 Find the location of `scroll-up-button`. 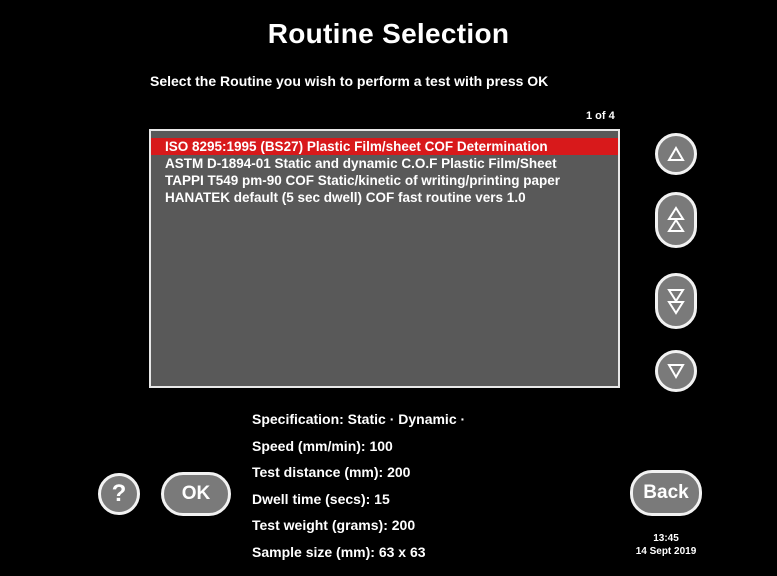

scroll-up-button is located at coordinates (676, 154).